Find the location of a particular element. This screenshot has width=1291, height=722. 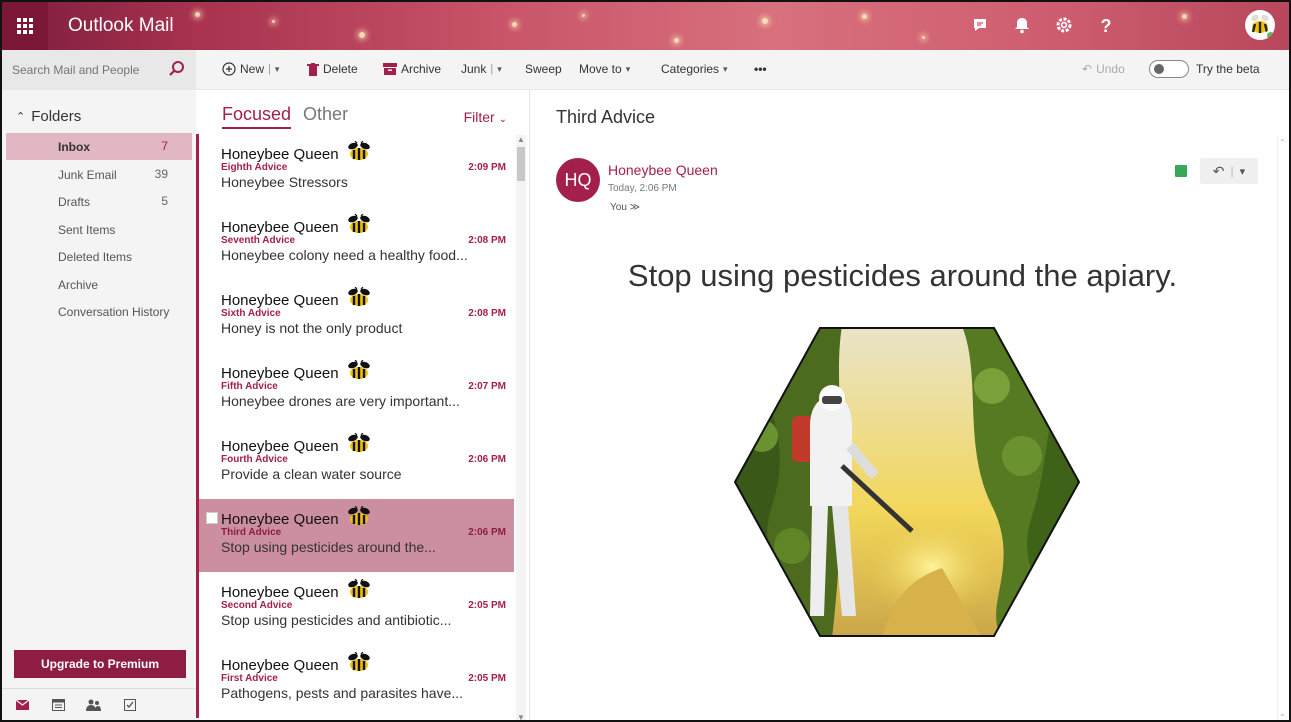

app-title: Outlook Mail is located at coordinates (121, 26).